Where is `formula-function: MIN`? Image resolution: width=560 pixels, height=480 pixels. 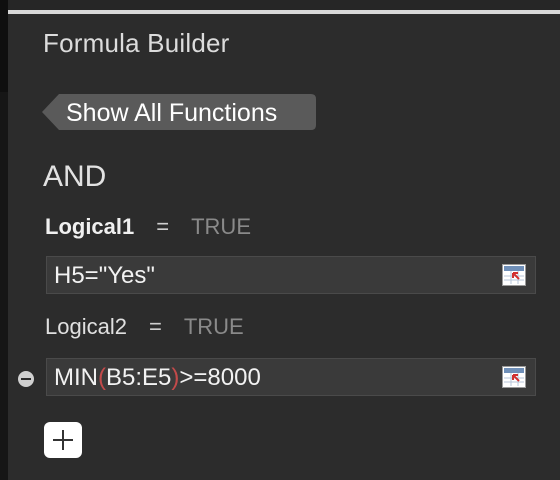 formula-function: MIN is located at coordinates (76, 377).